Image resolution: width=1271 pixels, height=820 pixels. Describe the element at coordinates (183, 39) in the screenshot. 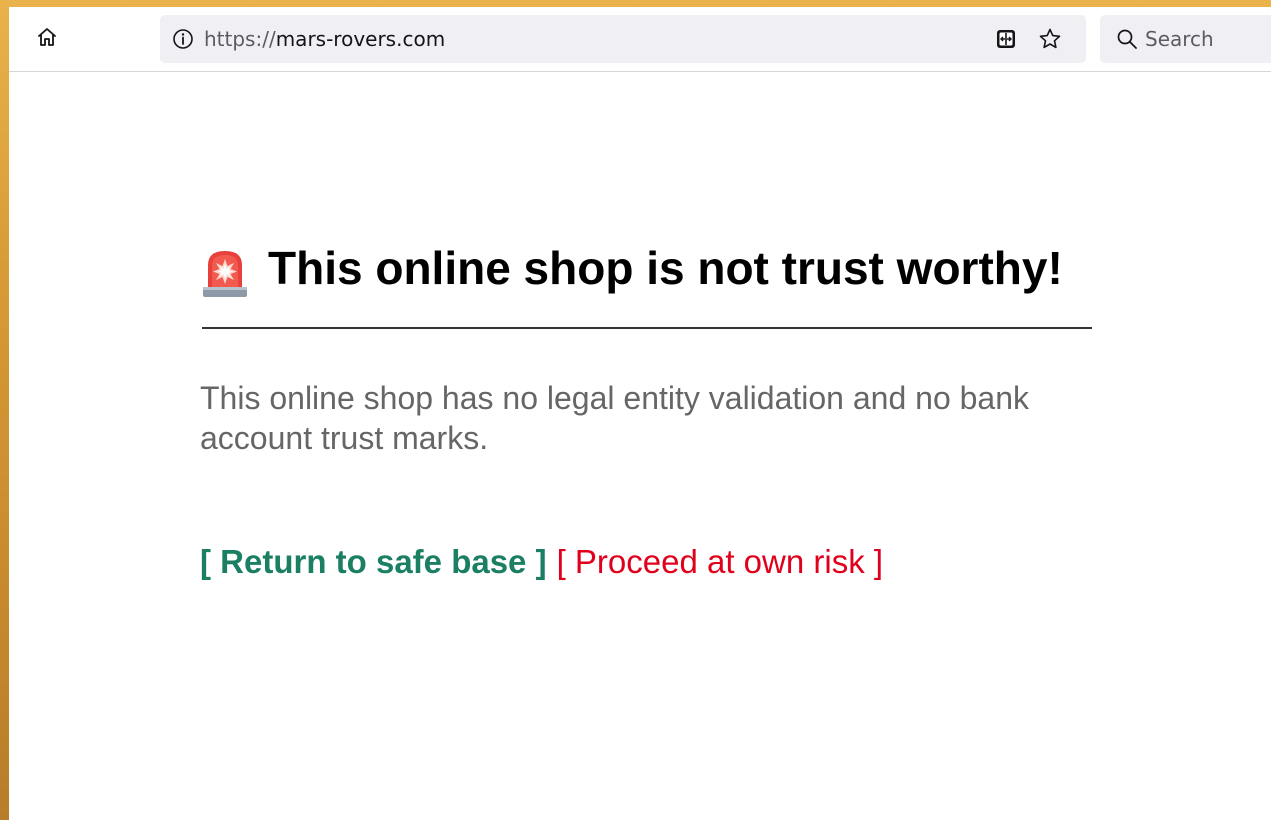

I see `info-icon` at that location.